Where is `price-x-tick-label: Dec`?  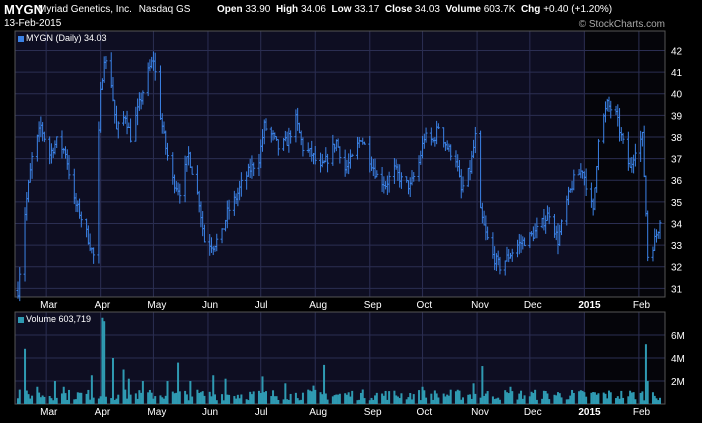
price-x-tick-label: Dec is located at coordinates (533, 305).